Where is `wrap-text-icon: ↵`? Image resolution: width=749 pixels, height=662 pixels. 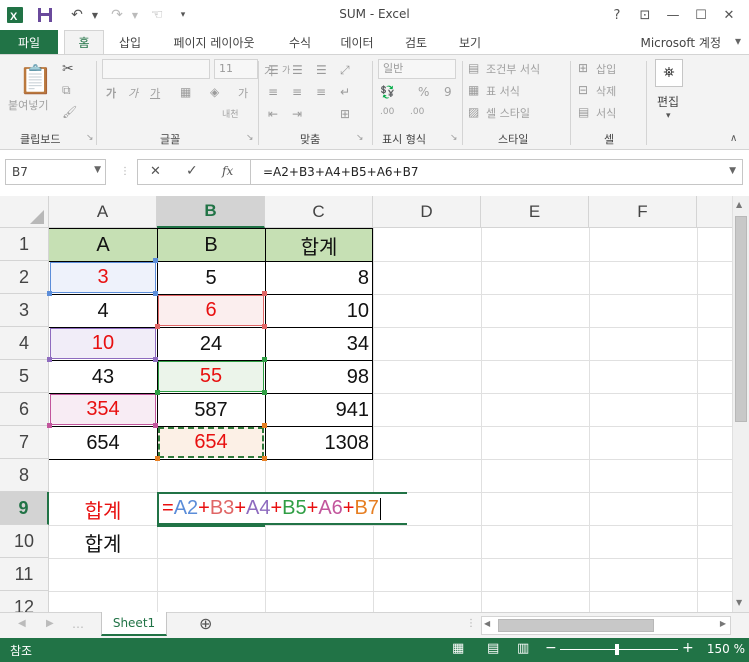 wrap-text-icon: ↵ is located at coordinates (345, 92).